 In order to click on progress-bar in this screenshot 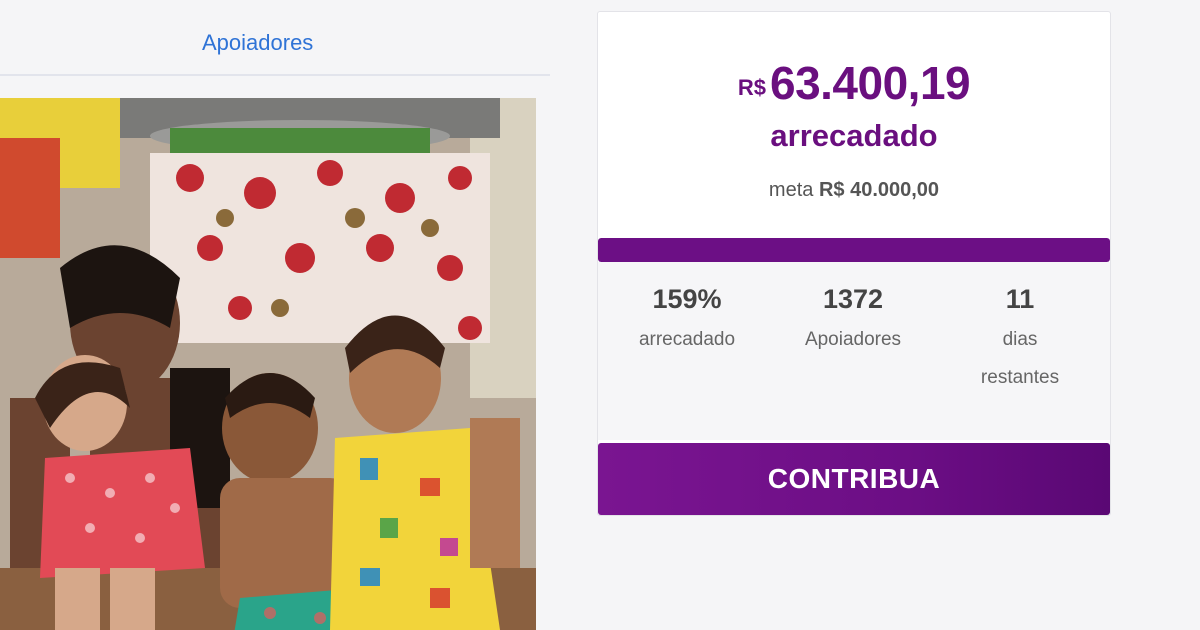, I will do `click(854, 250)`.